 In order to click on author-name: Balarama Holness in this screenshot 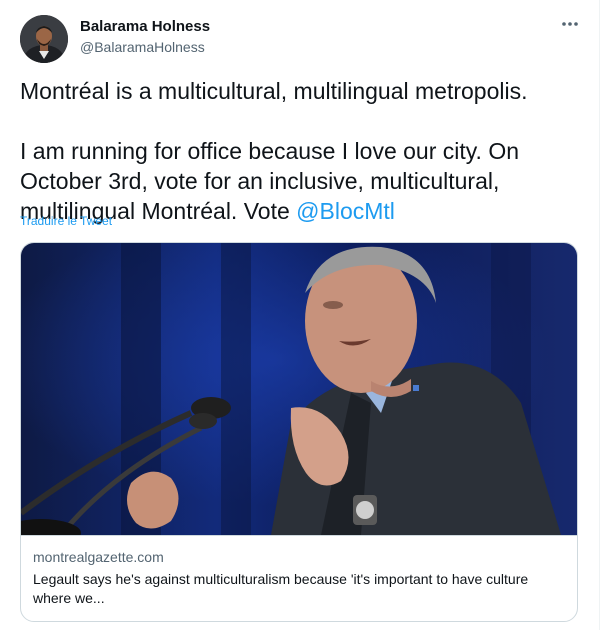, I will do `click(145, 26)`.